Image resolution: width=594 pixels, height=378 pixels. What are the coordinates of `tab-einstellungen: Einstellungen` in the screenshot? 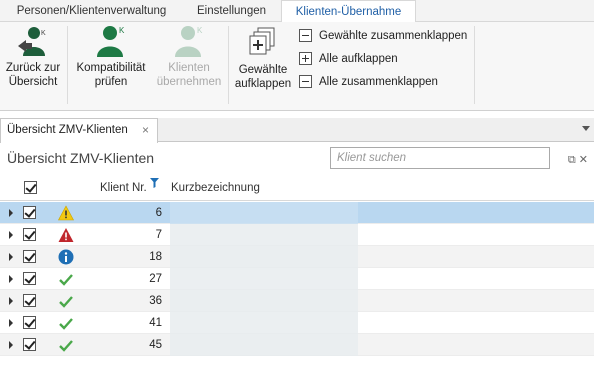 It's located at (231, 11).